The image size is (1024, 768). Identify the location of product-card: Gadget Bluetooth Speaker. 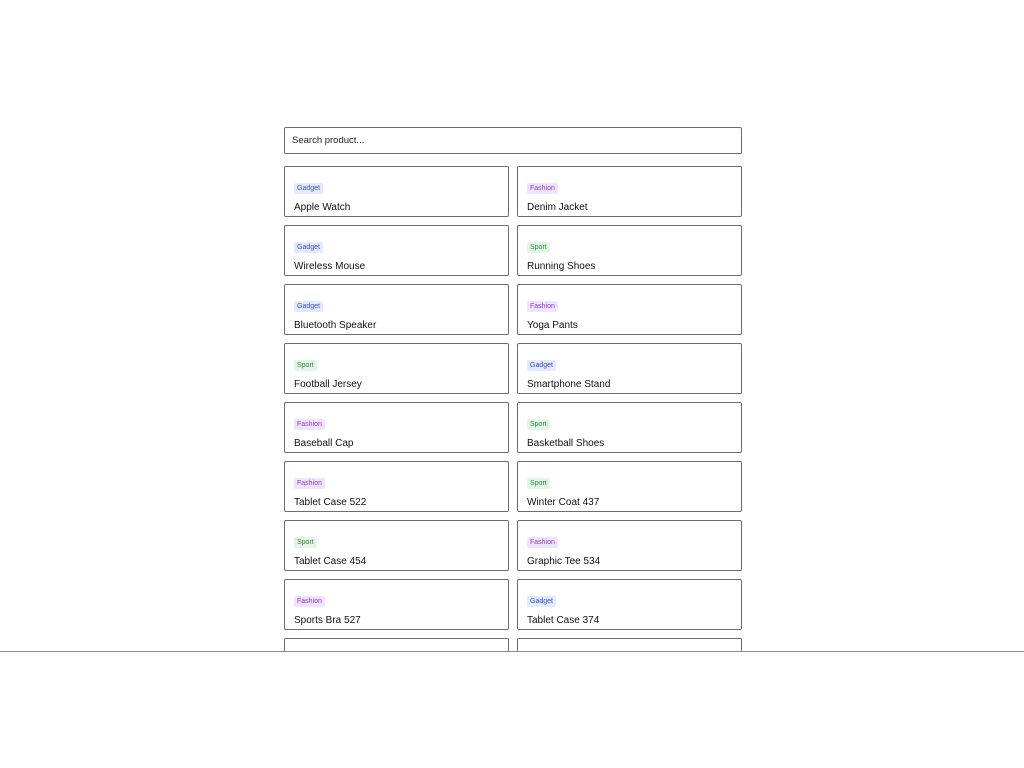
(396, 309).